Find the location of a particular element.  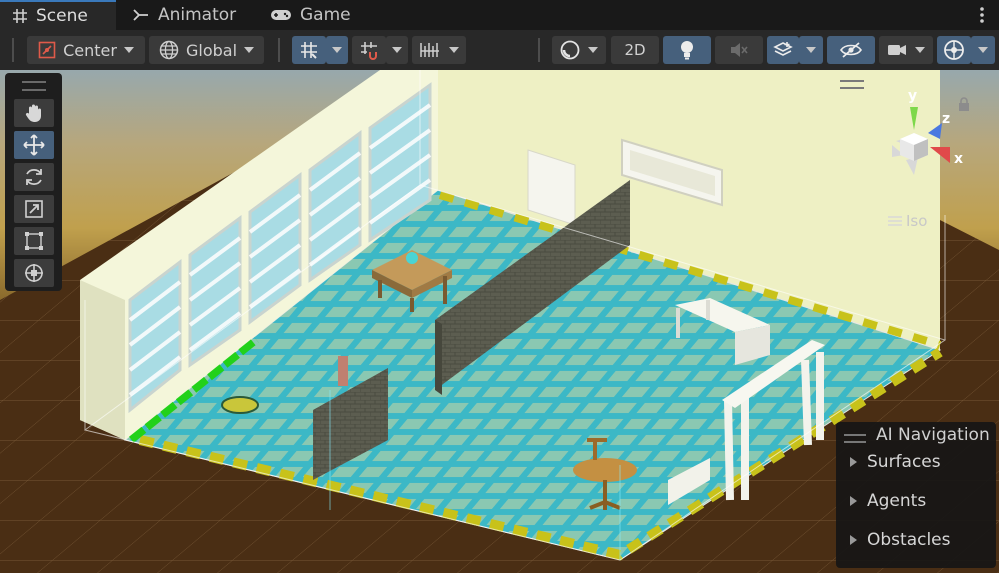

nav-item-label: Agents is located at coordinates (897, 501).